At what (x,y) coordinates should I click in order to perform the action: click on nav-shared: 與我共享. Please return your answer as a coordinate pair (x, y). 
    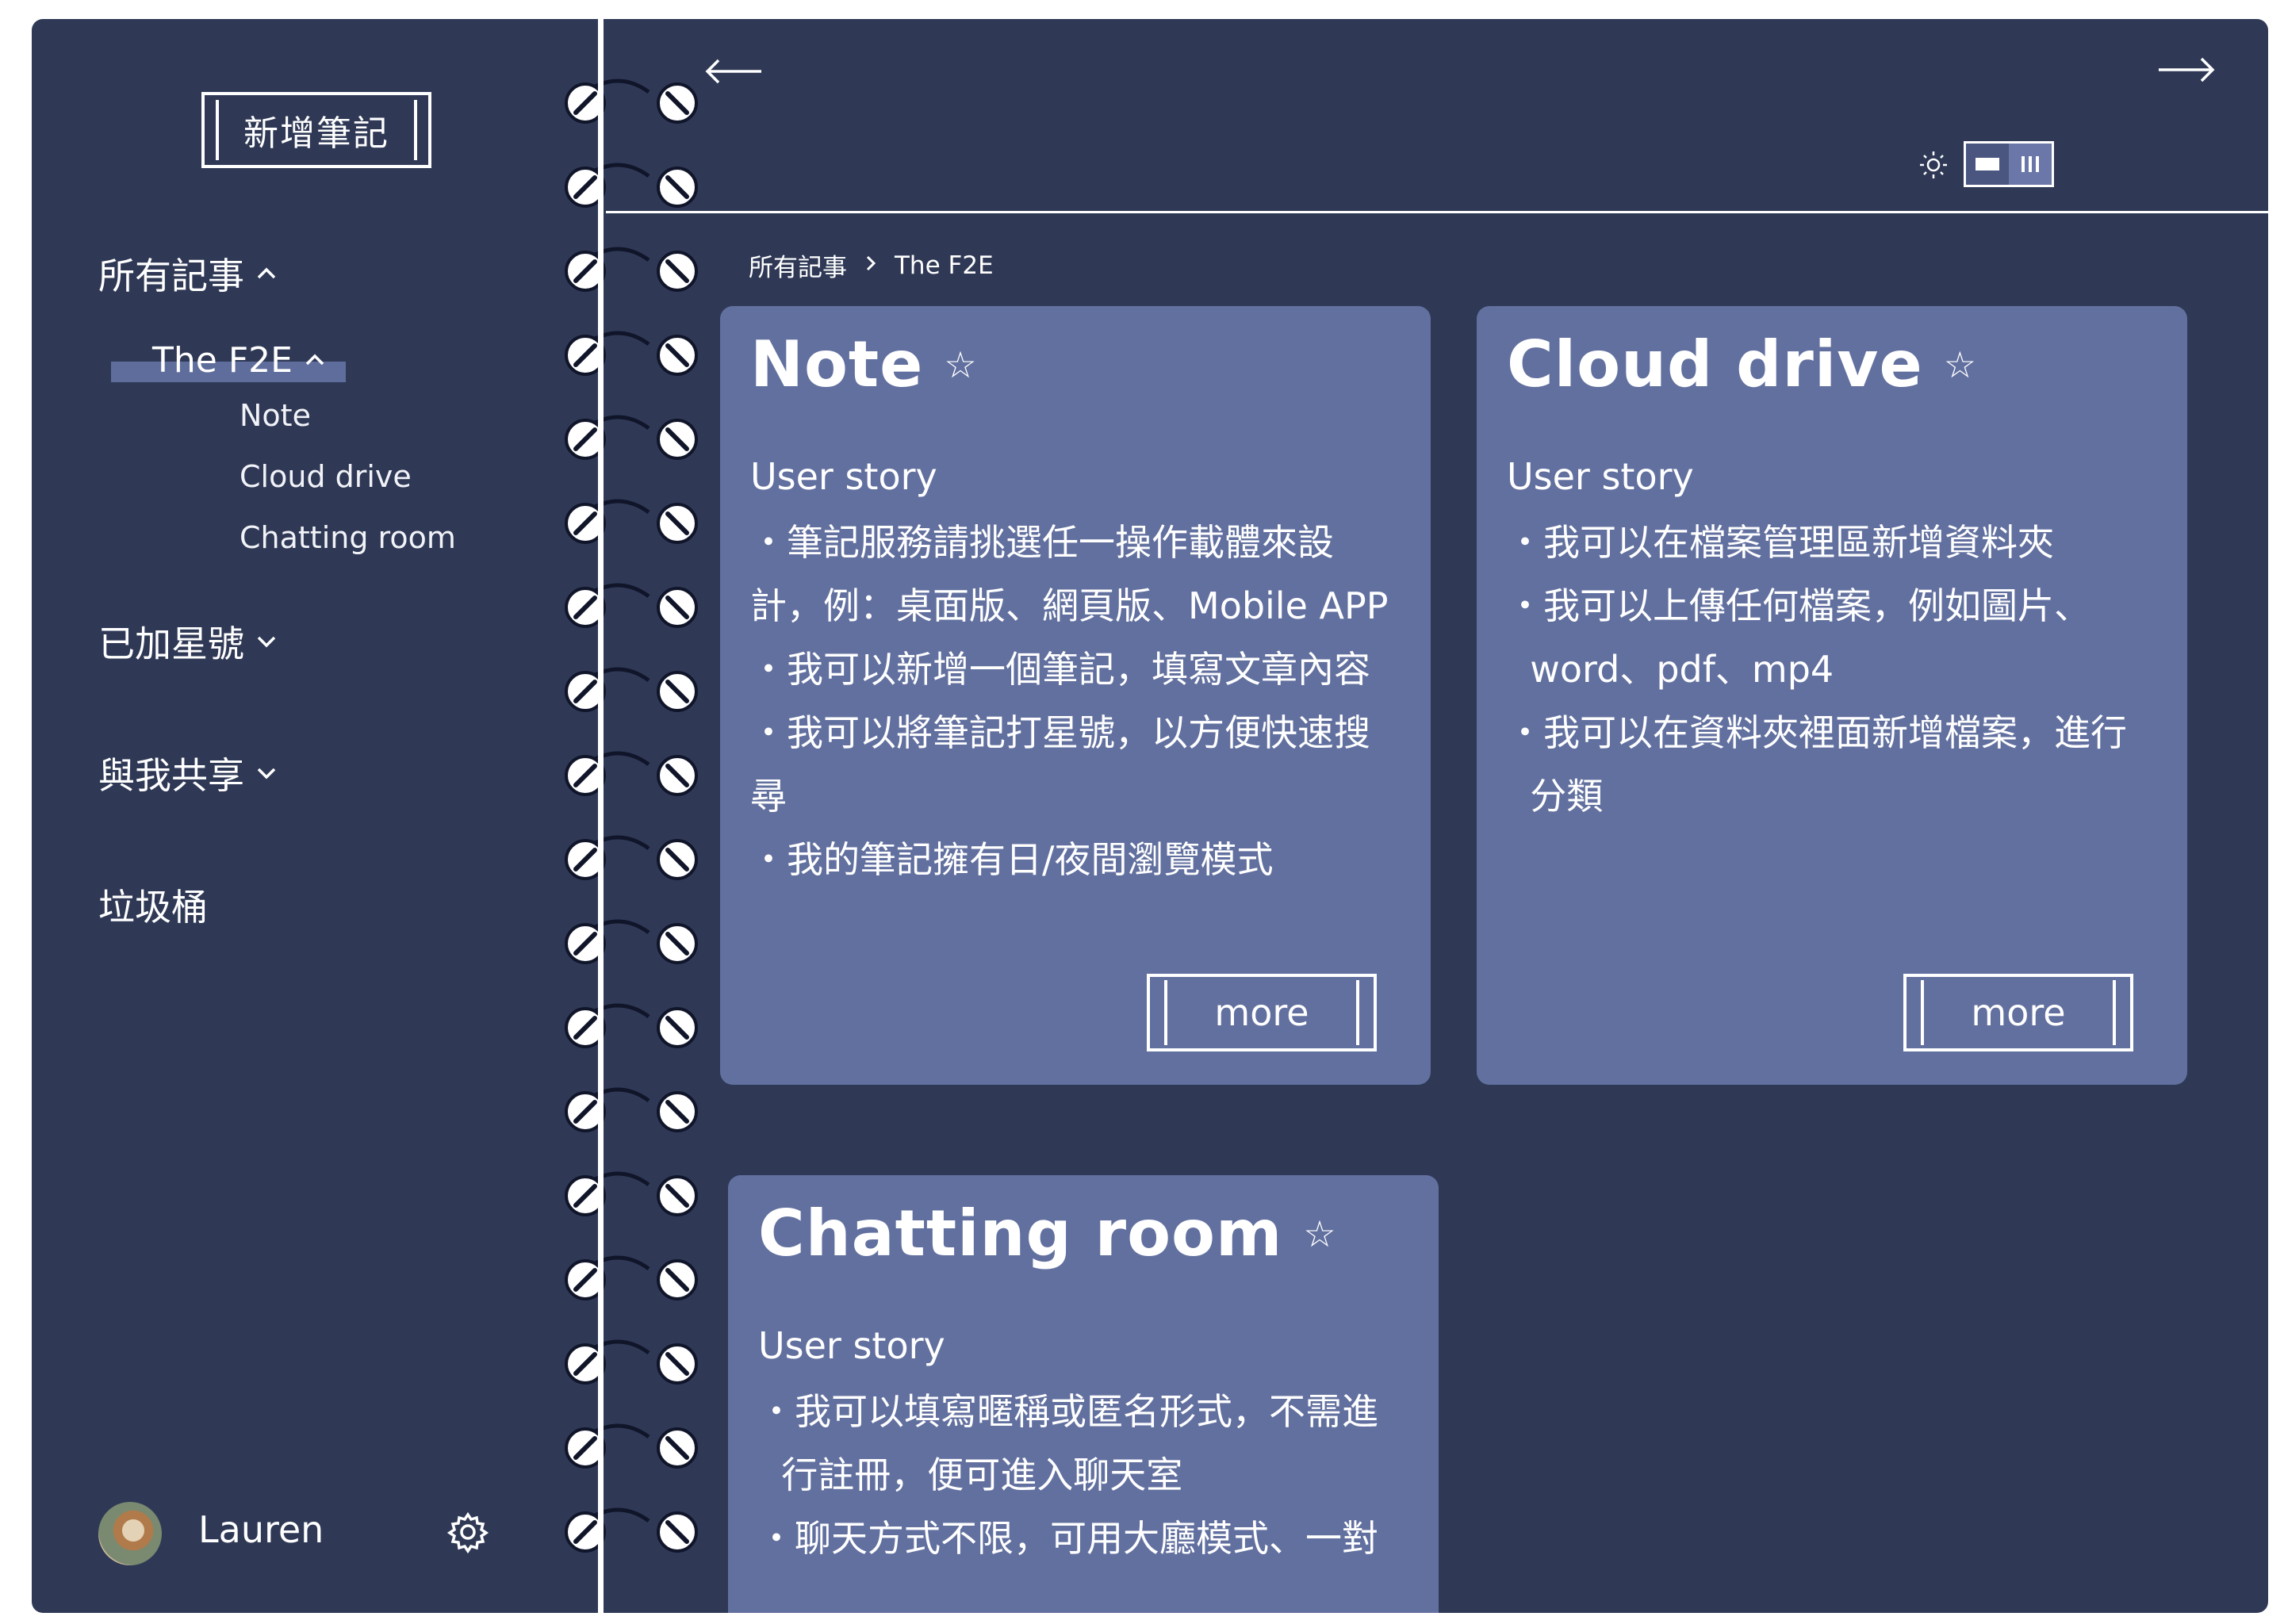
    Looking at the image, I should click on (188, 773).